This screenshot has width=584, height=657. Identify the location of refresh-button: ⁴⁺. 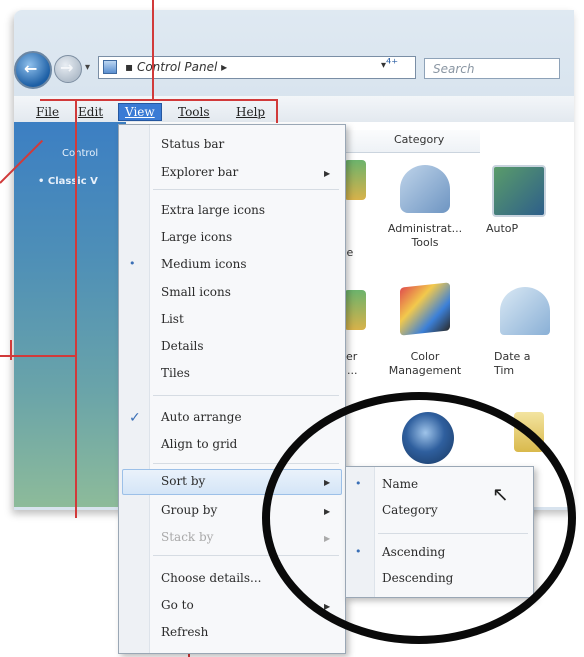
(392, 64).